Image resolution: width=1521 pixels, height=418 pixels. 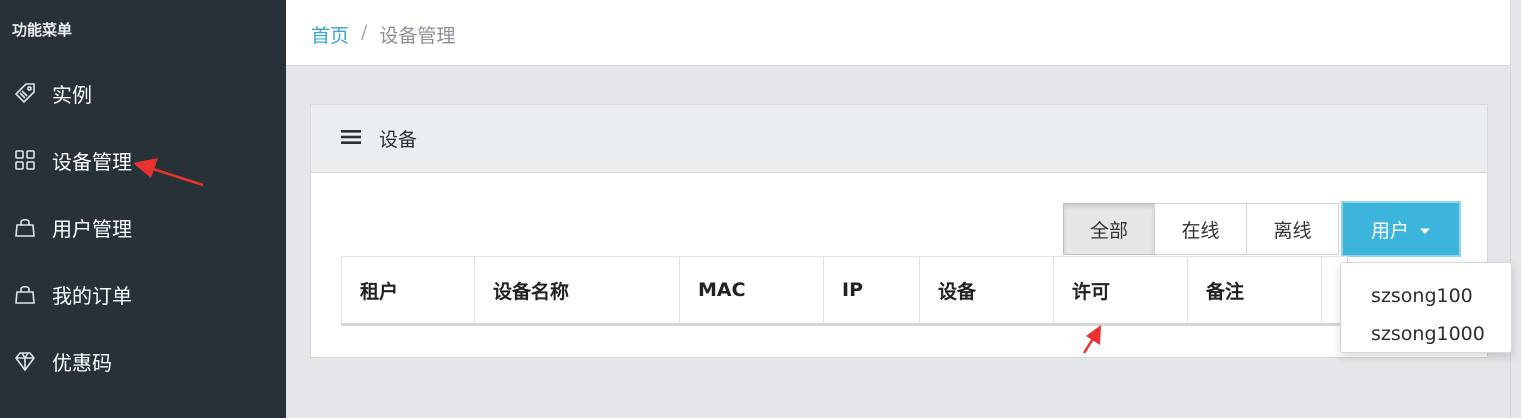 I want to click on tag-icon, so click(x=25, y=93).